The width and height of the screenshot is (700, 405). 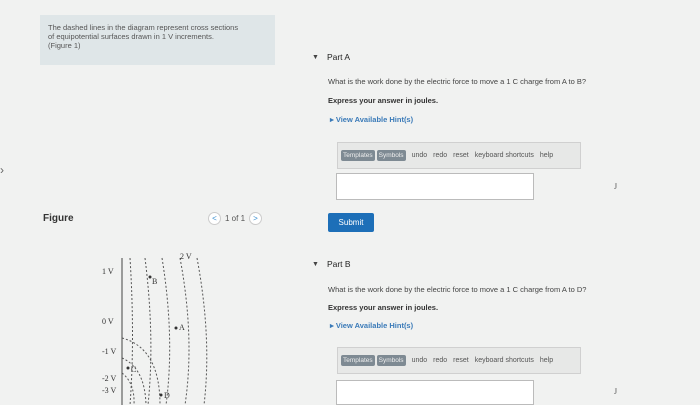 I want to click on part-a-hint-link: ▸ View Available Hint(s), so click(x=371, y=119).